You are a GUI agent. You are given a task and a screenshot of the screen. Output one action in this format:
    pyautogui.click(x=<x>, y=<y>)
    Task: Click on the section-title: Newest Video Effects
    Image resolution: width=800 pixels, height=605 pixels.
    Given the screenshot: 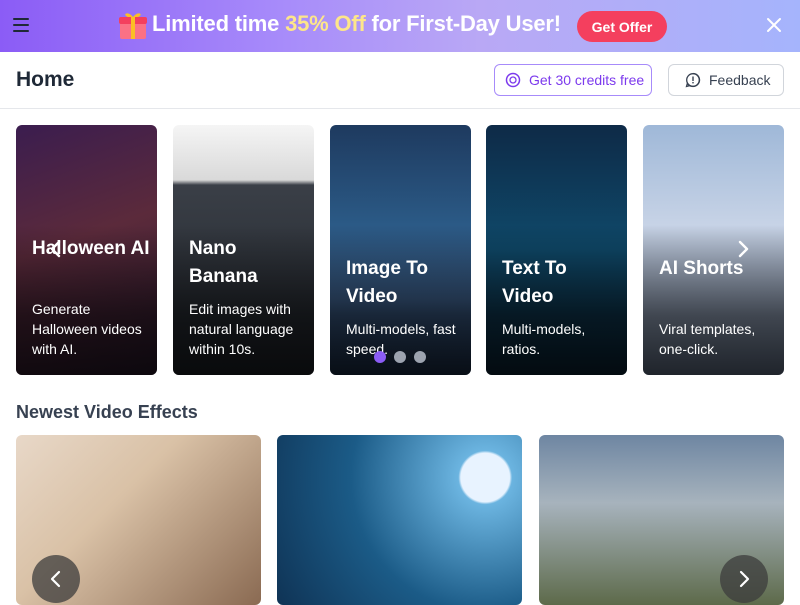 What is the action you would take?
    pyautogui.click(x=107, y=412)
    